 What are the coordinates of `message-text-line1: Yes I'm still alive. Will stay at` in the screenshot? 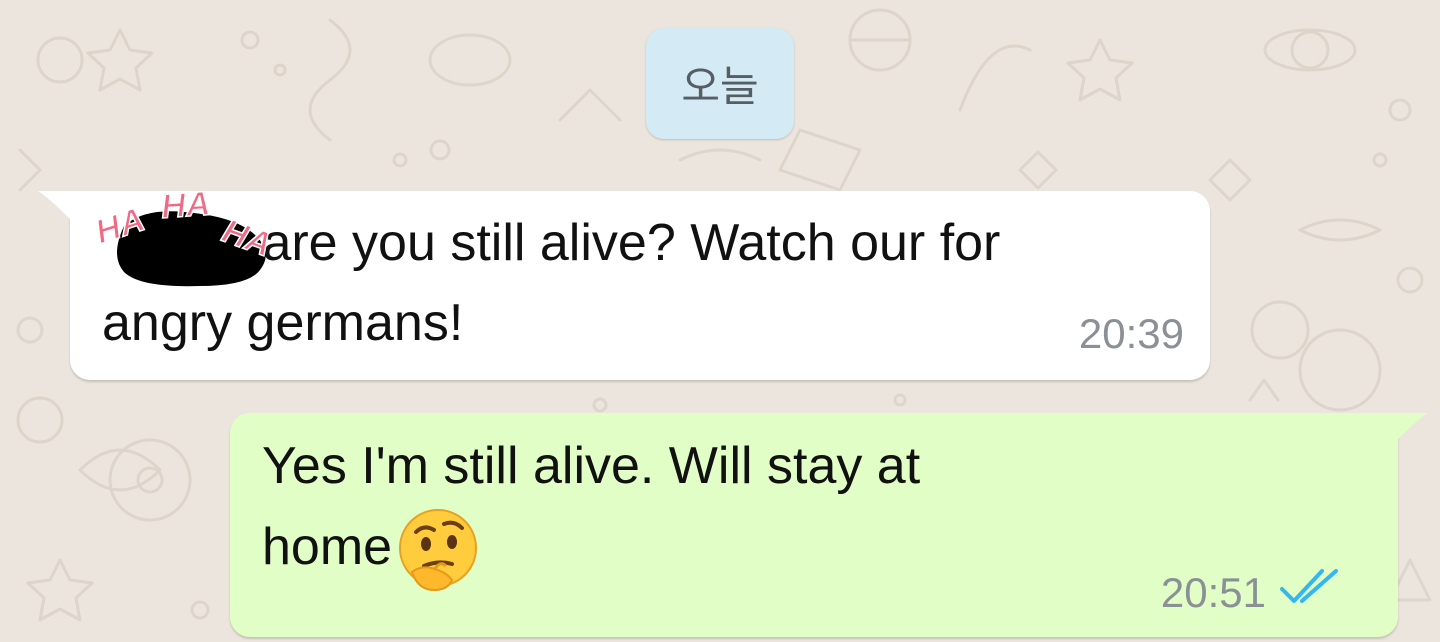 It's located at (591, 466).